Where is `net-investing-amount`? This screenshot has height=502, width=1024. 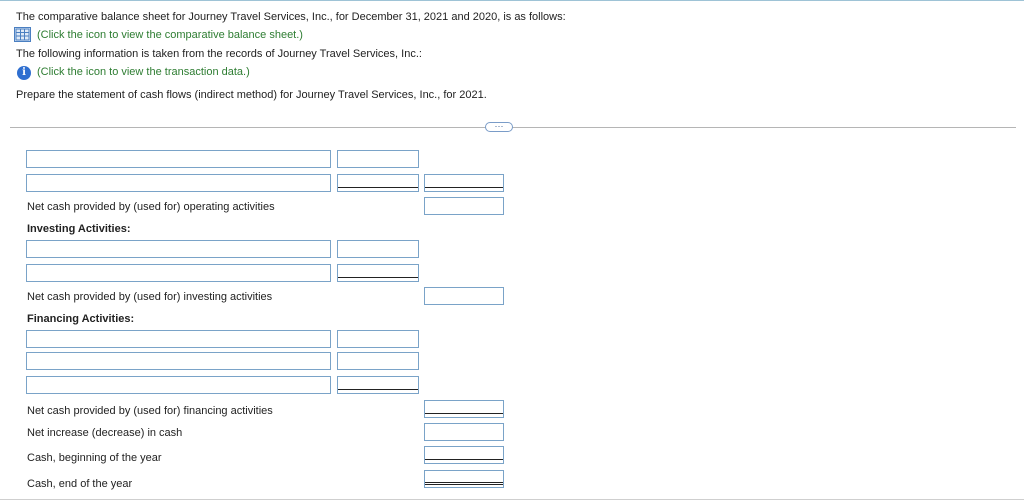 net-investing-amount is located at coordinates (464, 296).